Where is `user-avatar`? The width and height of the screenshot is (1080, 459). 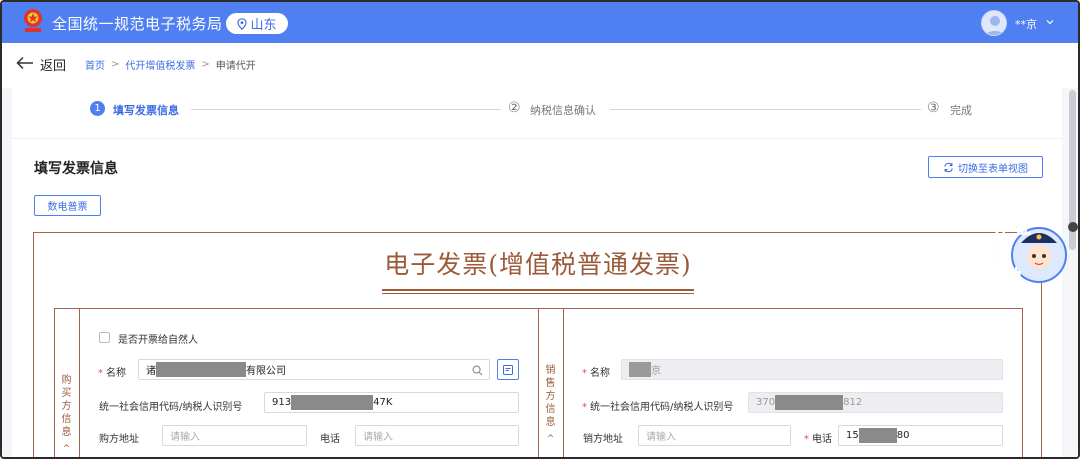 user-avatar is located at coordinates (994, 23).